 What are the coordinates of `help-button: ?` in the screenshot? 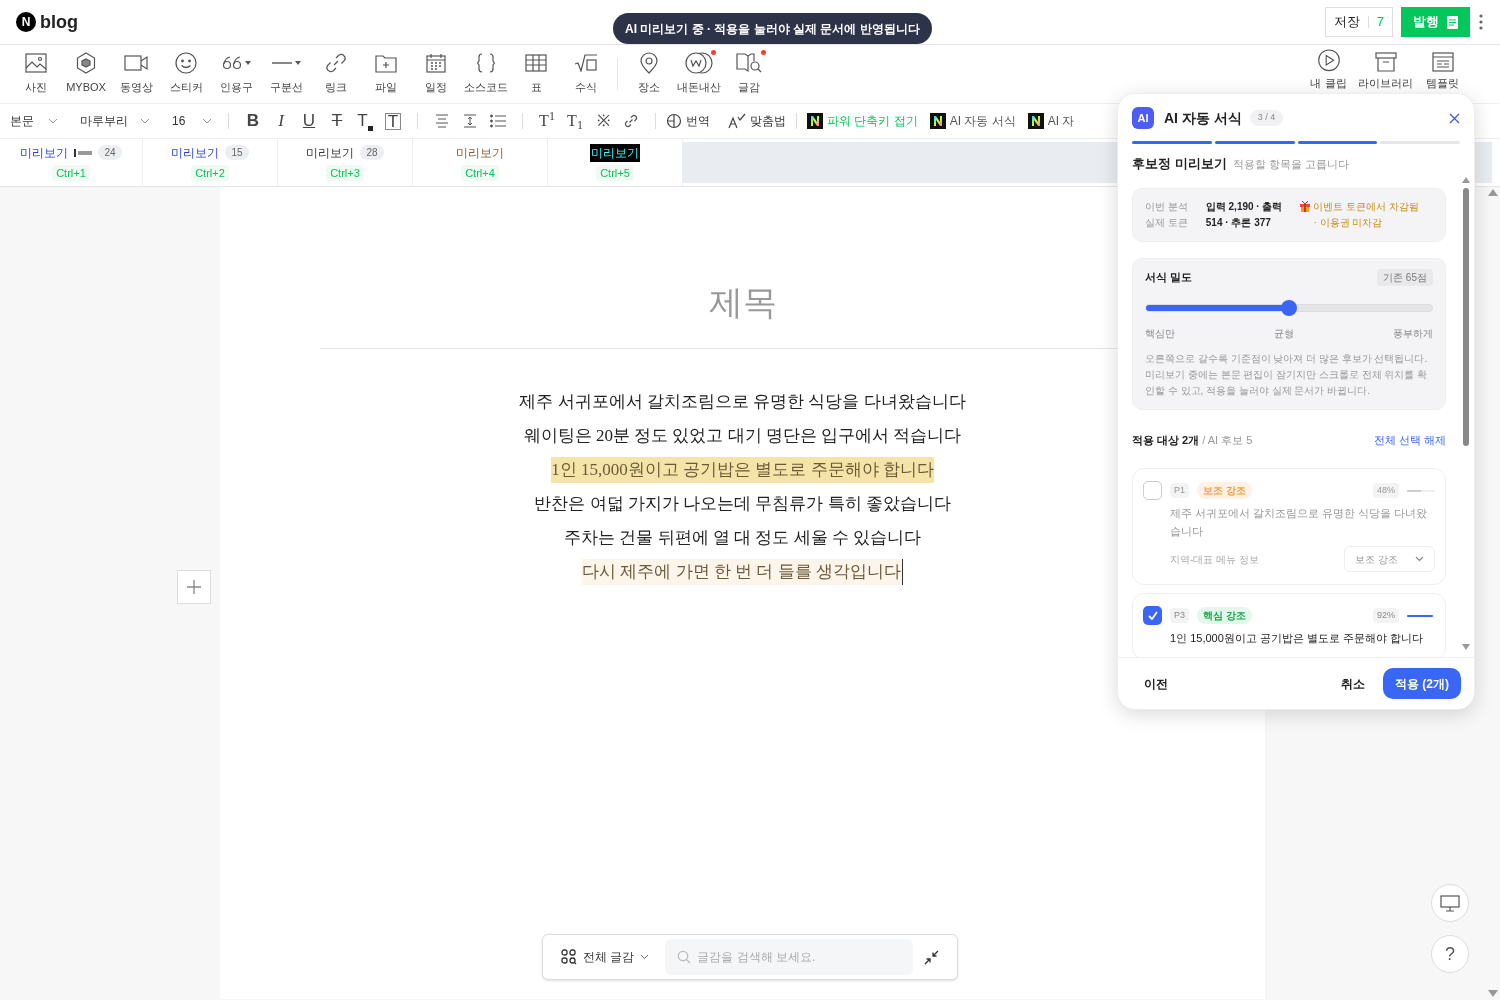 It's located at (1450, 954).